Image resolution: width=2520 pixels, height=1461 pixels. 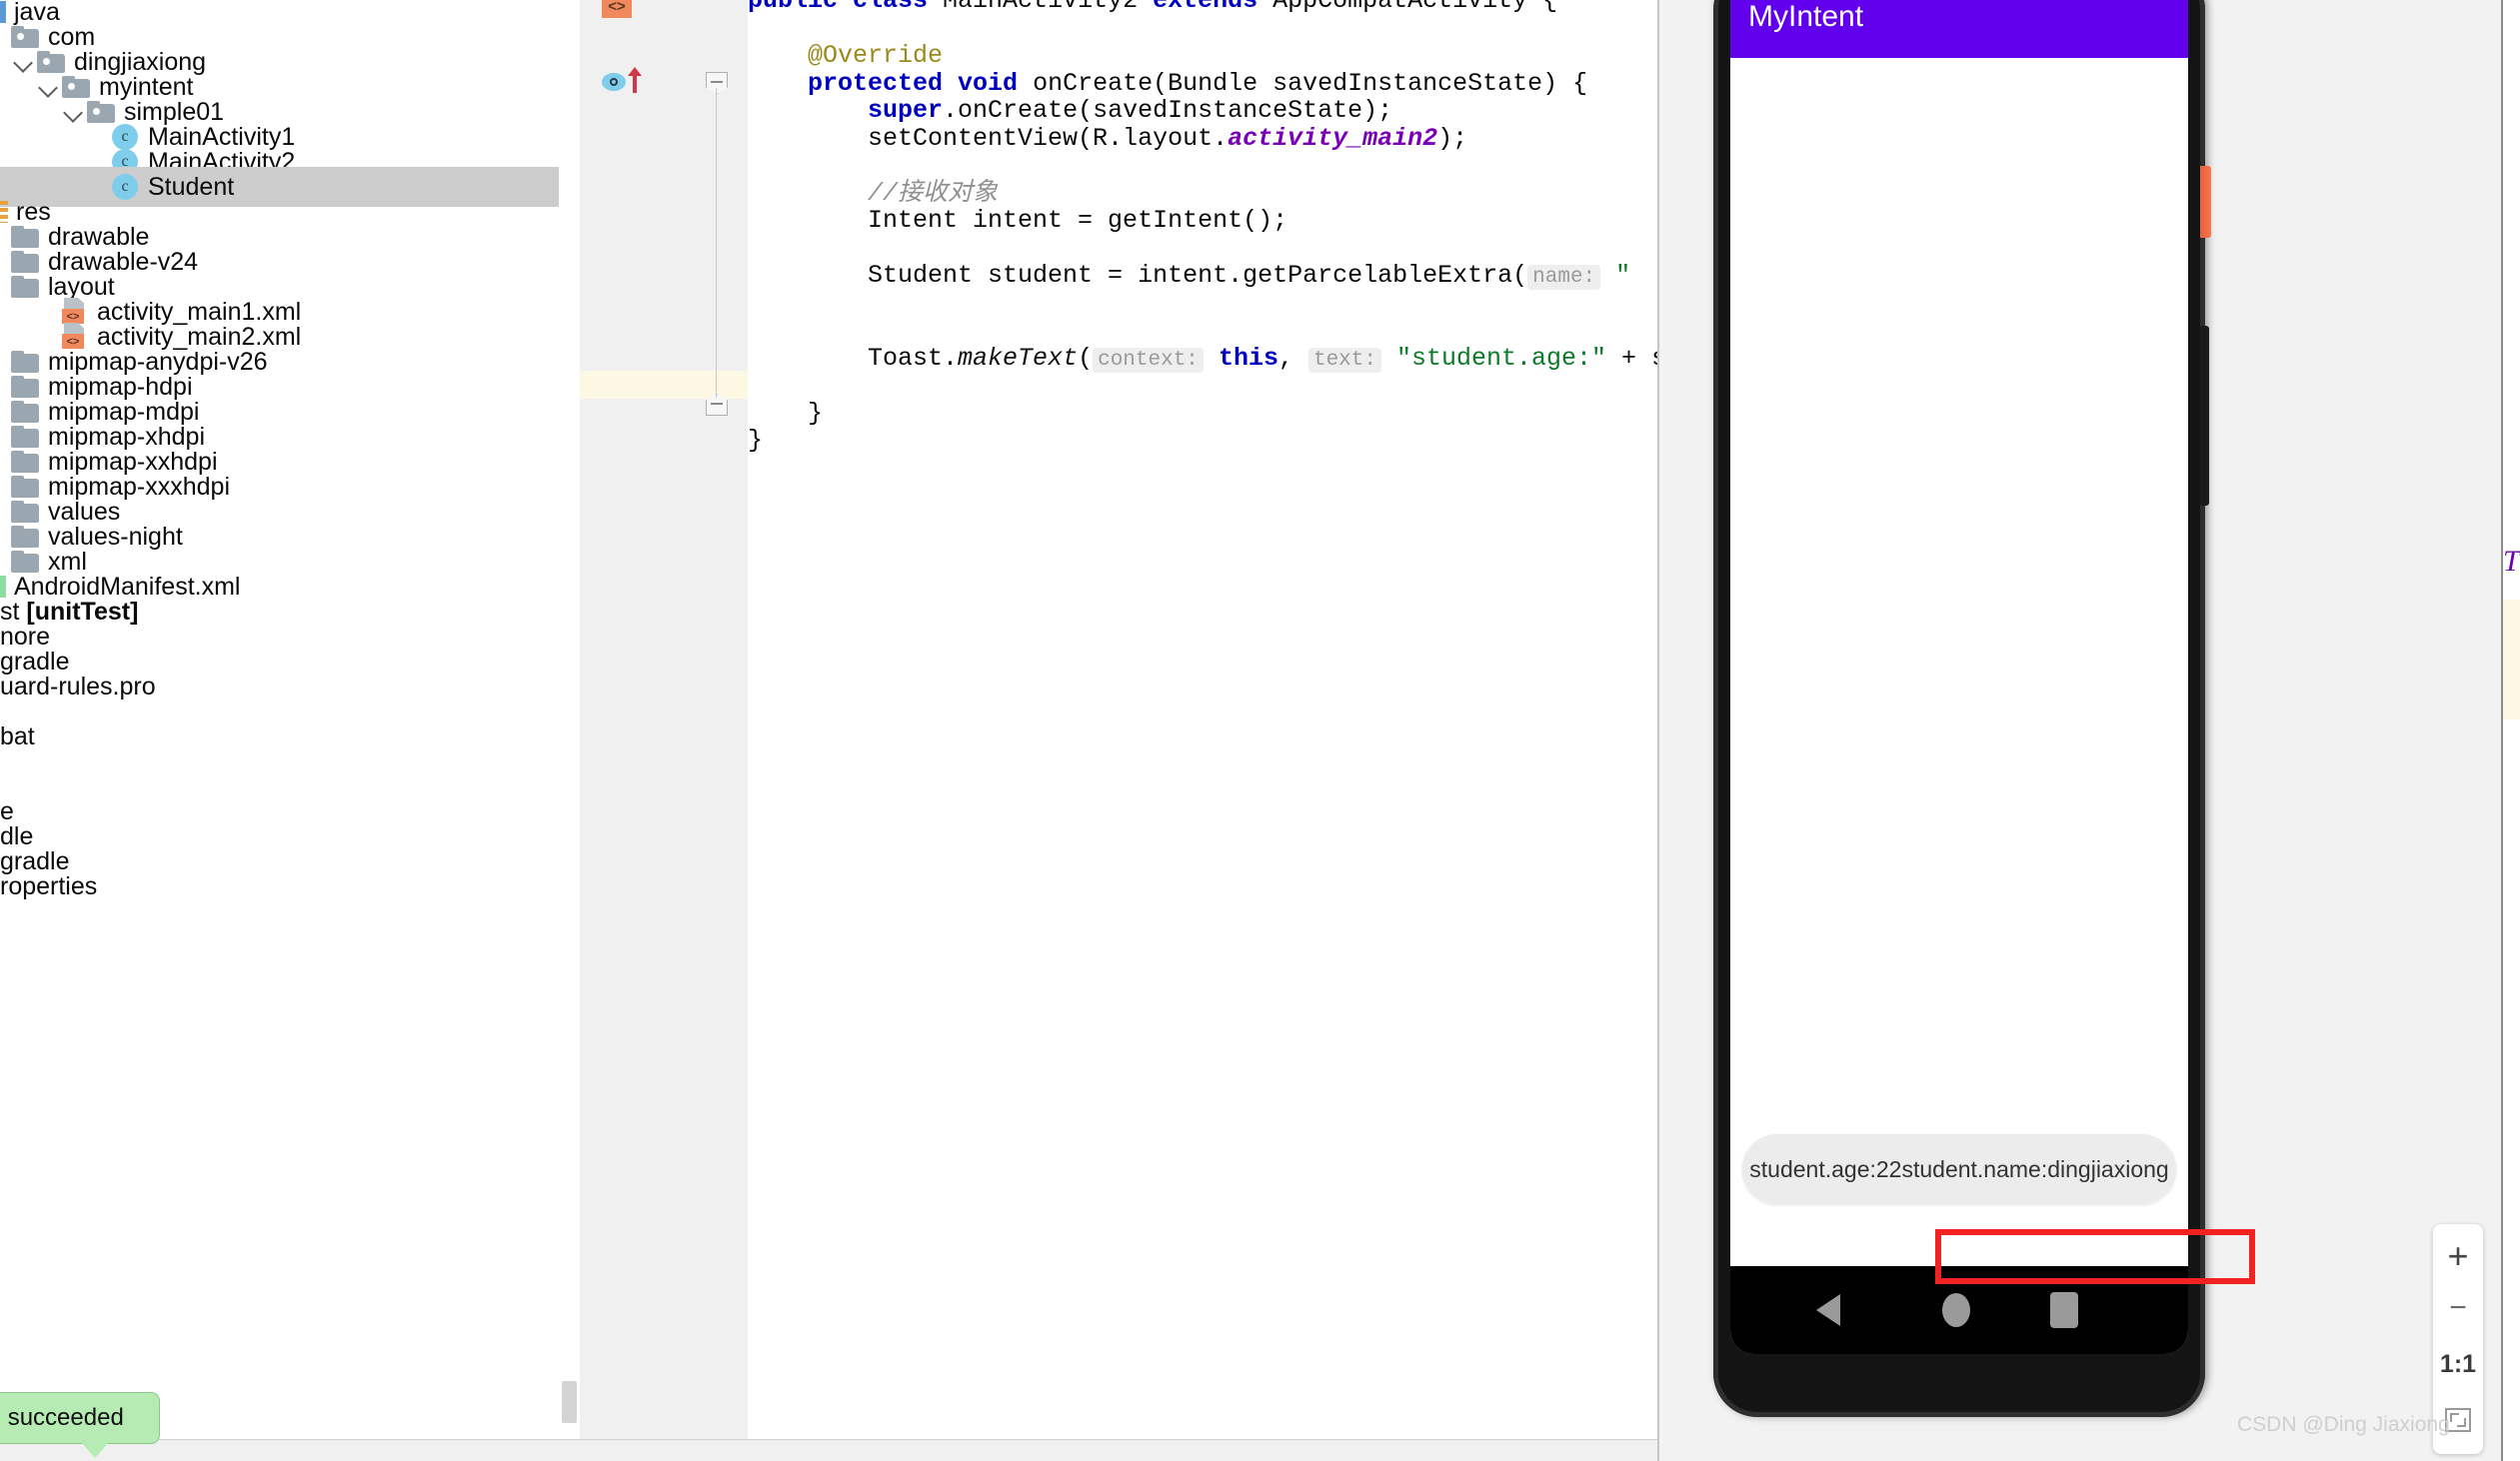 What do you see at coordinates (2458, 1364) in the screenshot?
I see `actual-size-button: 1:1` at bounding box center [2458, 1364].